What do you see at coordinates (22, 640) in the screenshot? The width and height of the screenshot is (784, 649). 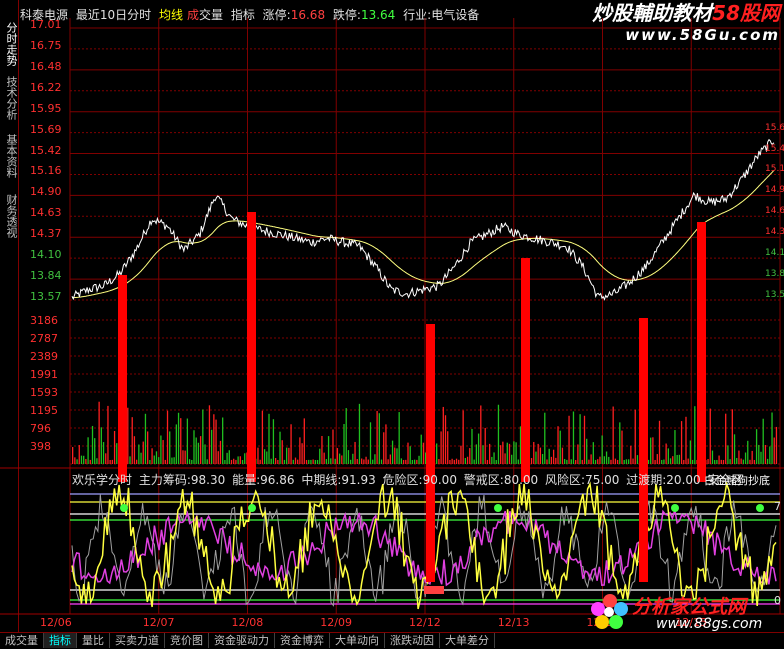 I see `bottom-tab: 成交量` at bounding box center [22, 640].